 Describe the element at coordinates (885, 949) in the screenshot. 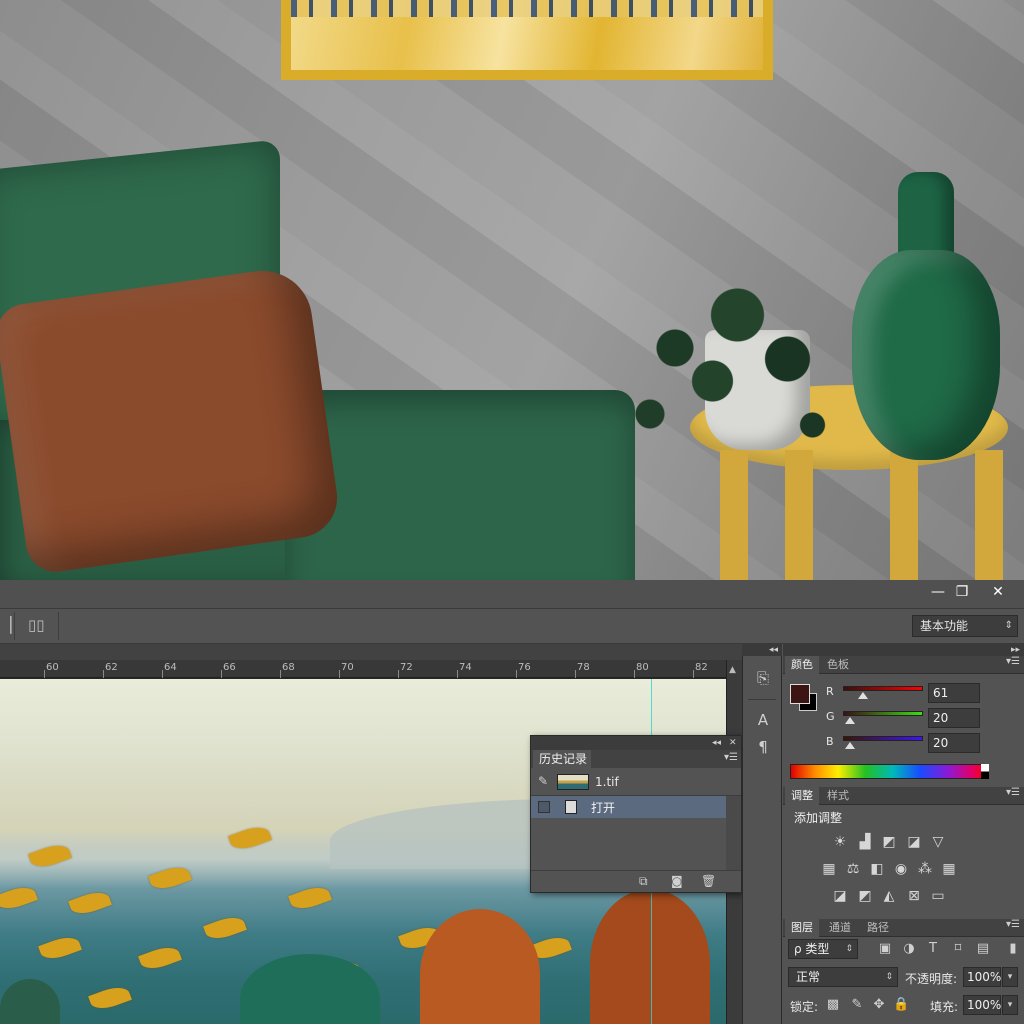

I see `pixel-layer-filter-icon: ▣` at that location.